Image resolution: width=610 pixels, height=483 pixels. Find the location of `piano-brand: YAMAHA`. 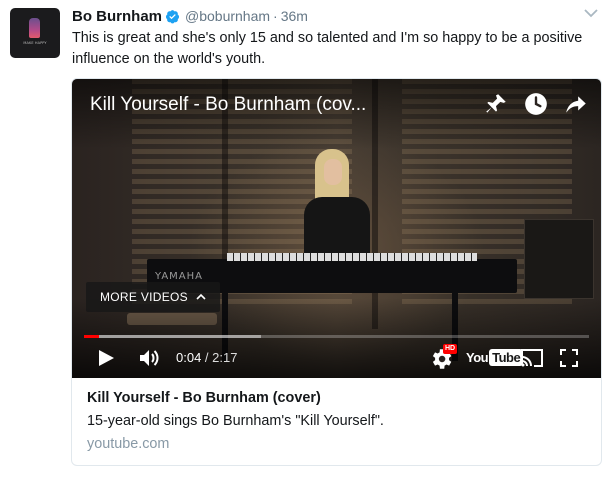

piano-brand: YAMAHA is located at coordinates (179, 276).